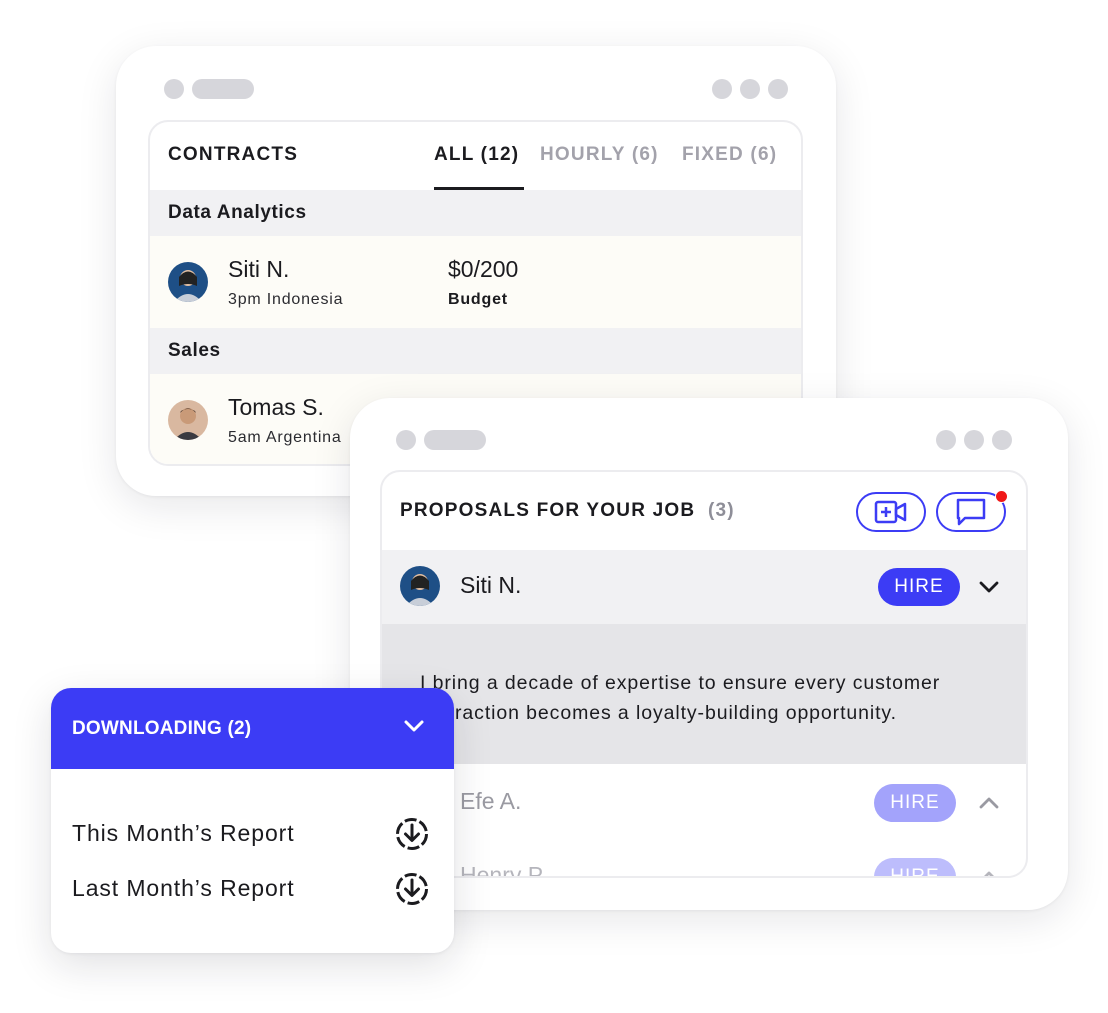  I want to click on person-name: Siti N., so click(259, 269).